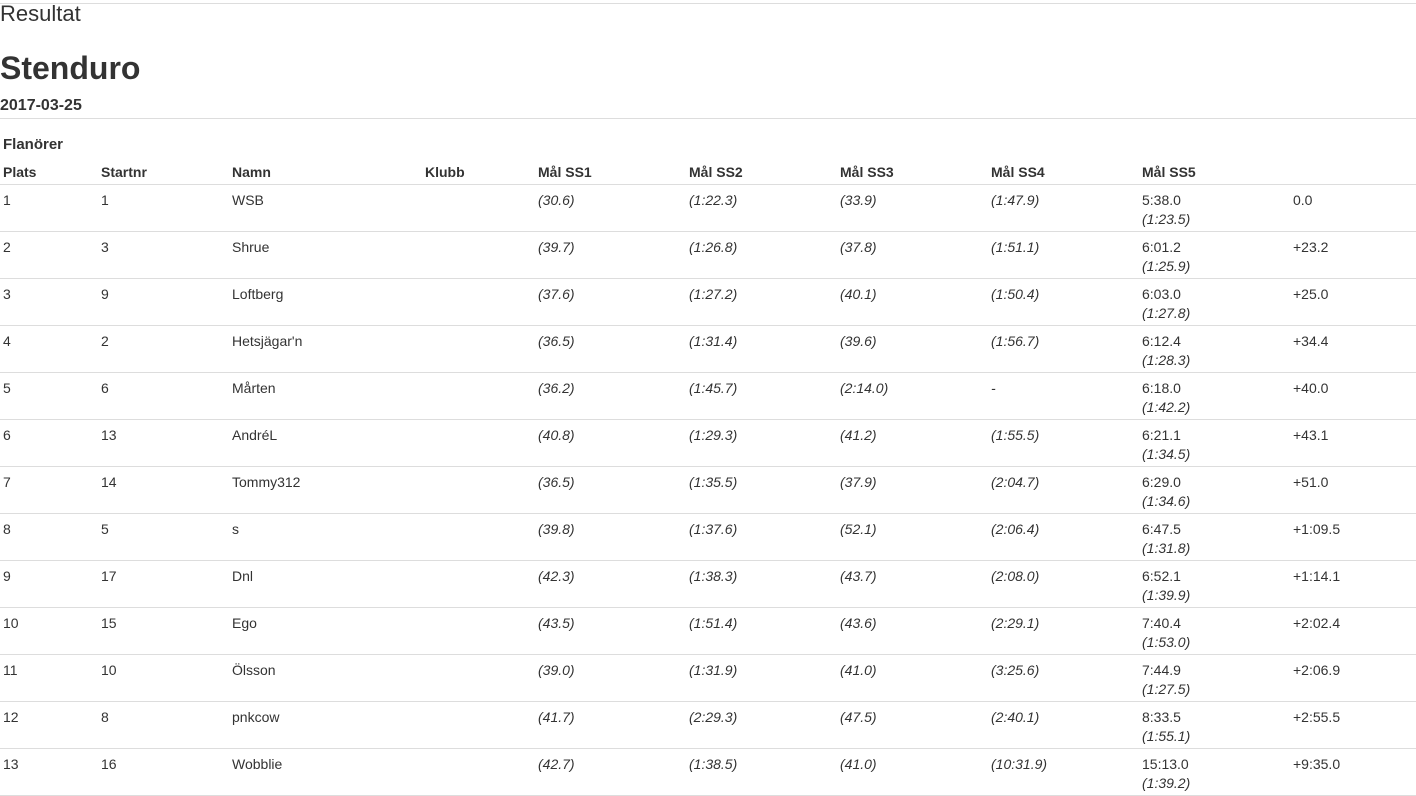 This screenshot has height=796, width=1416. I want to click on ss2-split-cell: (1:29.3), so click(761, 443).